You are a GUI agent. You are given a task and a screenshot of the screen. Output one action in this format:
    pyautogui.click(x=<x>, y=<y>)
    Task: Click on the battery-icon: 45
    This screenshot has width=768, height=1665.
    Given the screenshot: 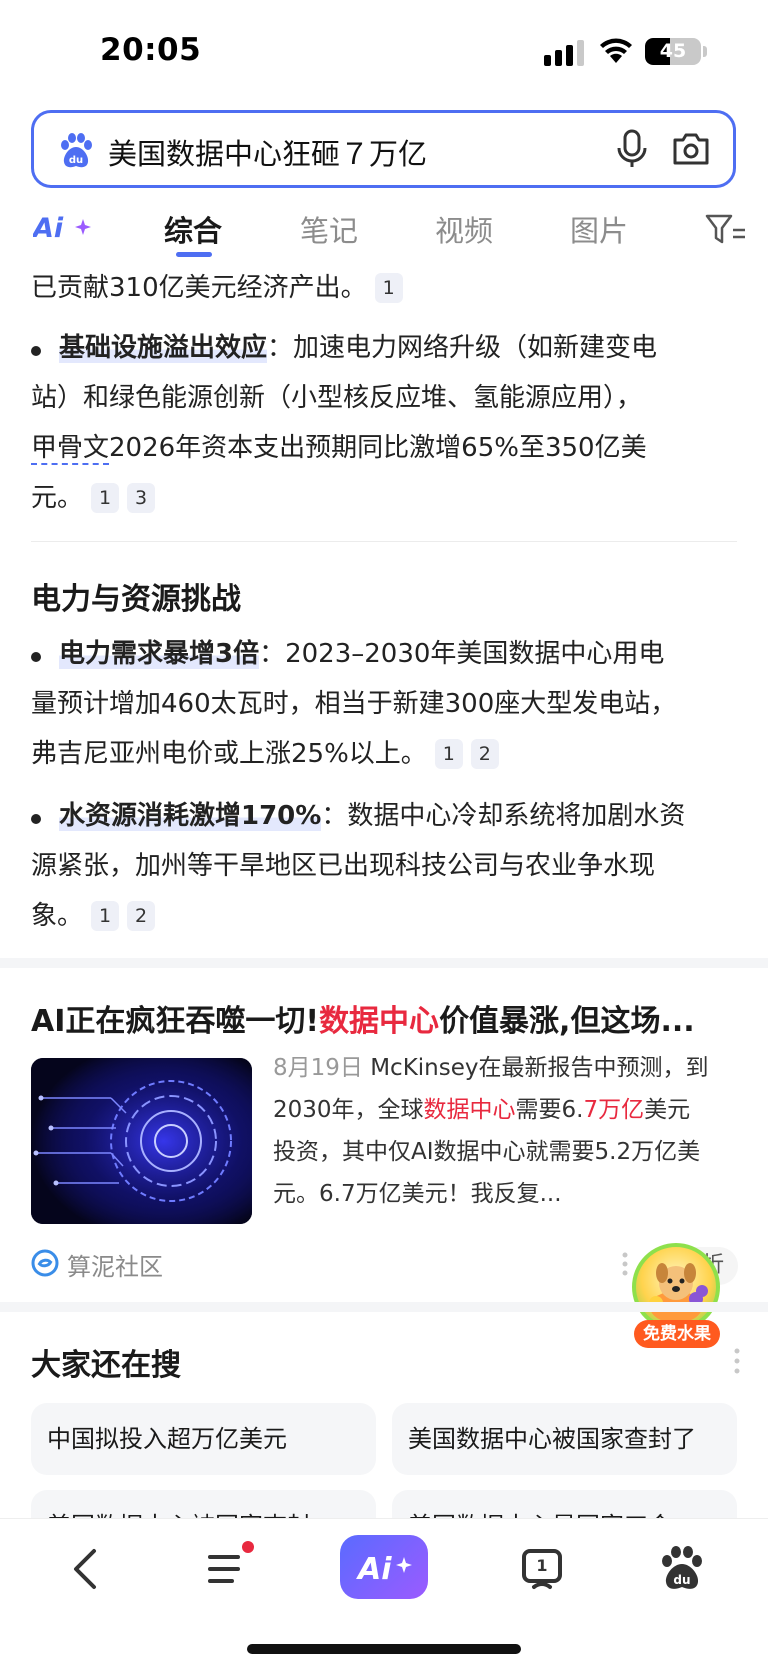 What is the action you would take?
    pyautogui.click(x=673, y=51)
    